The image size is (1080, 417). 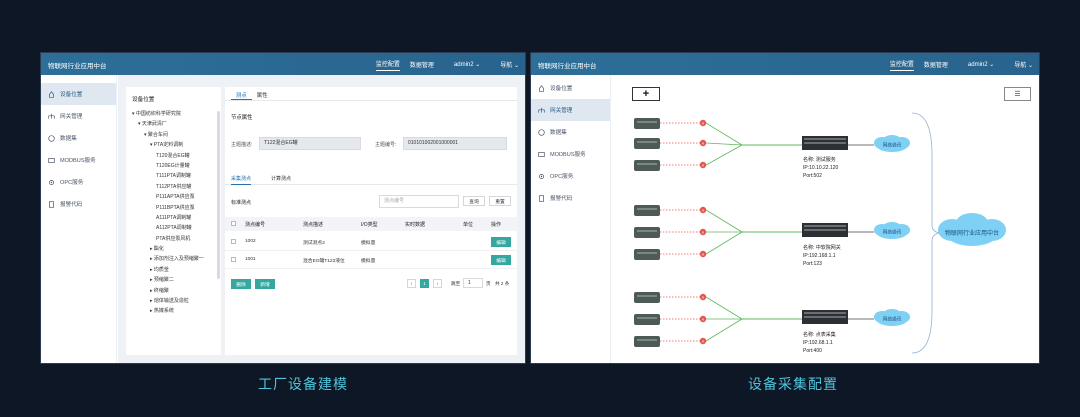 I want to click on central-cloud: 物联网行业应用中台, so click(x=972, y=229).